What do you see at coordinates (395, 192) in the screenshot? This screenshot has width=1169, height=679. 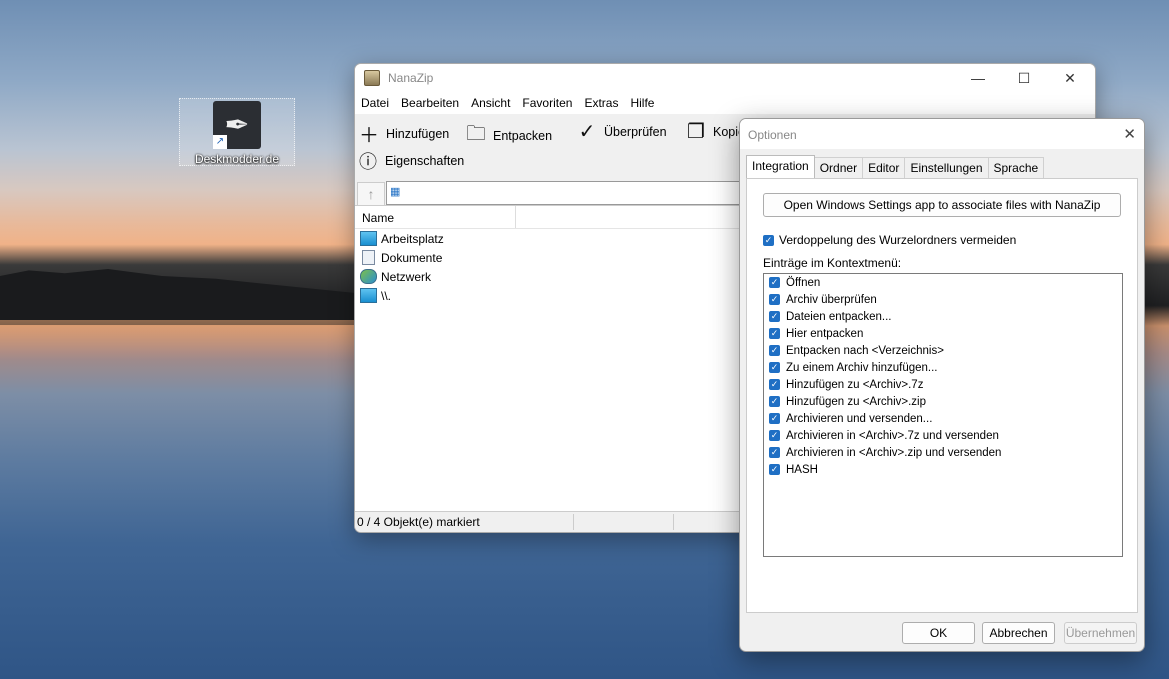 I see `drive-icon: ▦` at bounding box center [395, 192].